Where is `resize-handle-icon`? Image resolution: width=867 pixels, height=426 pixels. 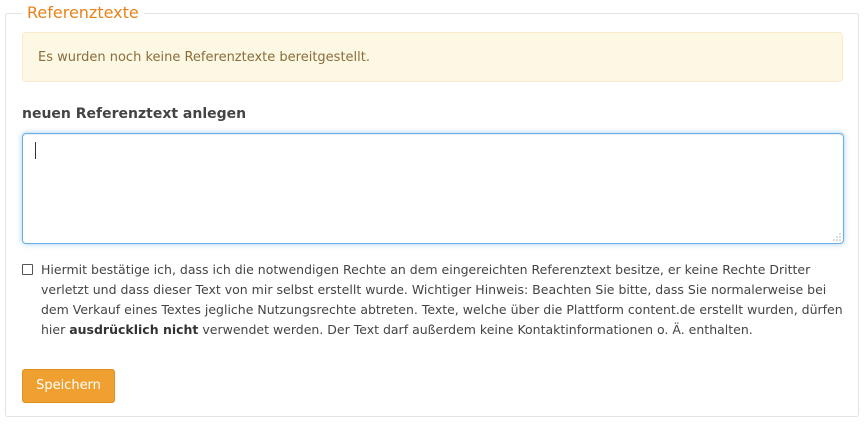 resize-handle-icon is located at coordinates (837, 237).